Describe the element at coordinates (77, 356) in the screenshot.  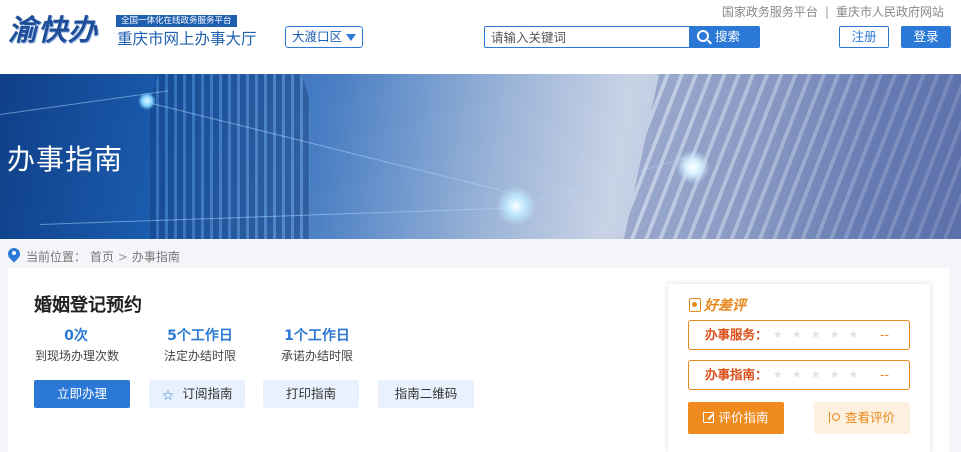
I see `stat-label: 到现场办理次数` at that location.